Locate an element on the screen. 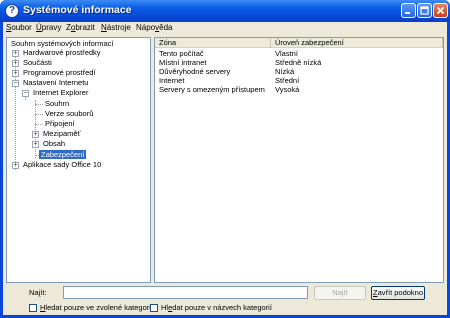 This screenshot has height=318, width=450. menu-label: brazit is located at coordinates (85, 27).